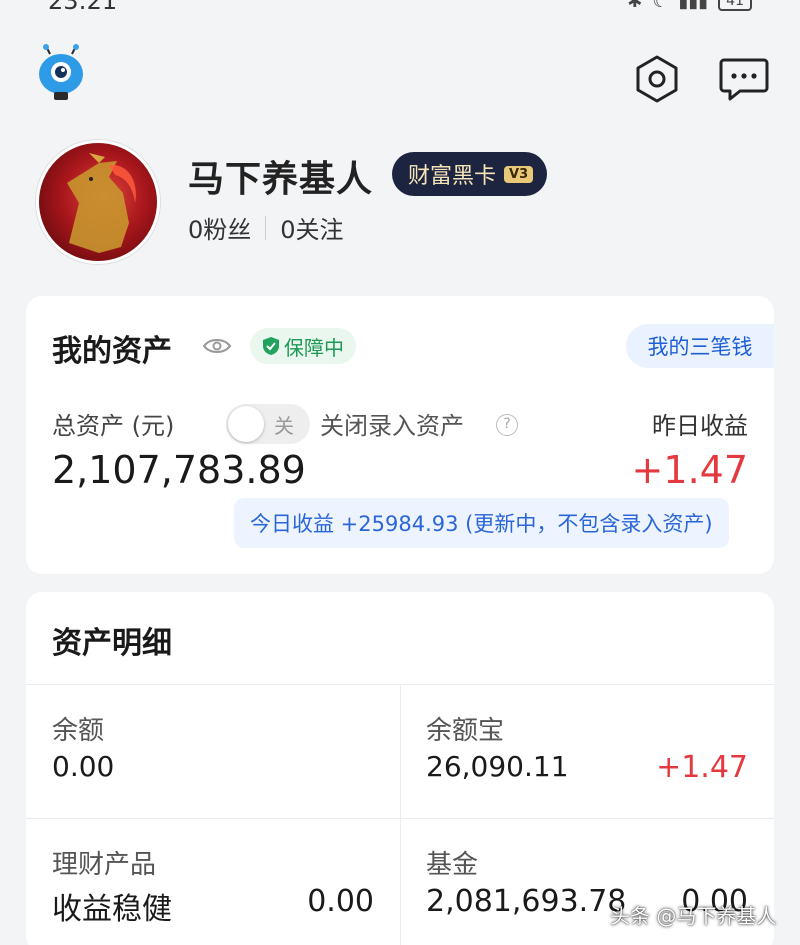  I want to click on watermark: 头条 @马下养基人, so click(693, 916).